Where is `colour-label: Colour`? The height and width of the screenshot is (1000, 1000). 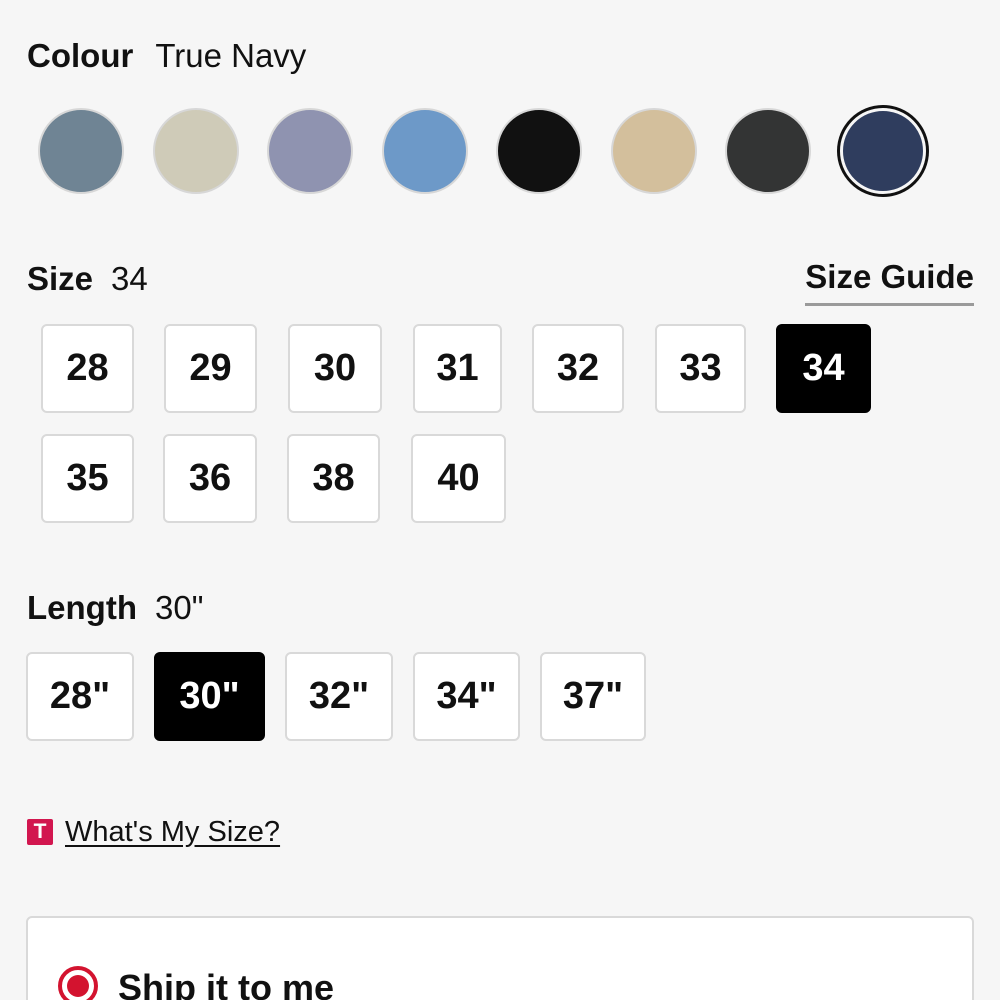
colour-label: Colour is located at coordinates (80, 55).